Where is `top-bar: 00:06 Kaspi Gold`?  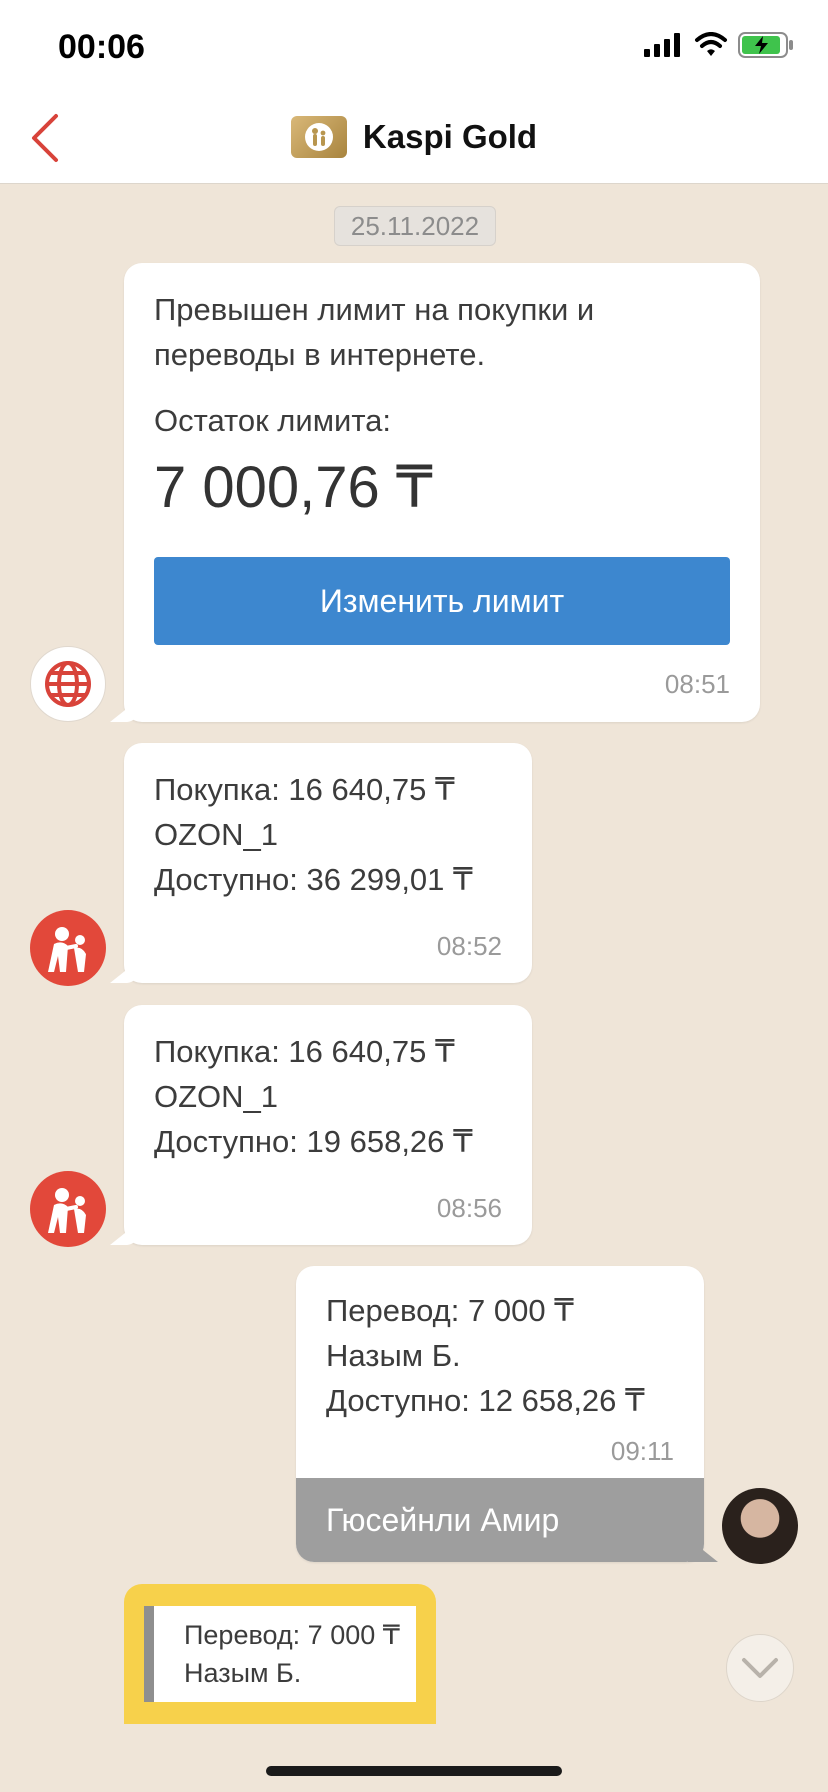
top-bar: 00:06 Kaspi Gold is located at coordinates (414, 92).